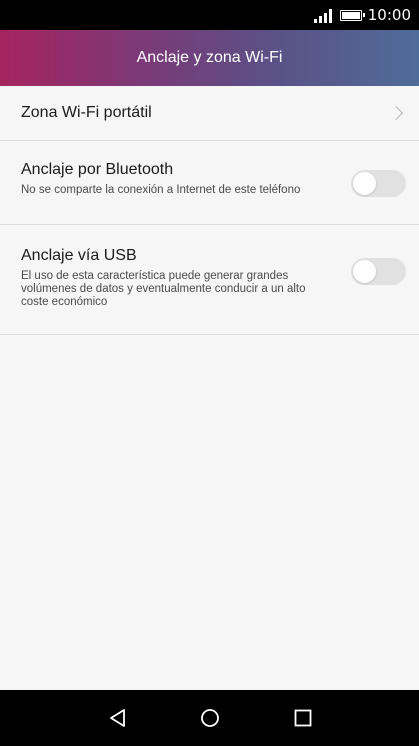 The width and height of the screenshot is (419, 746). Describe the element at coordinates (86, 112) in the screenshot. I see `list-item-title: Zona Wi-Fi portátil` at that location.